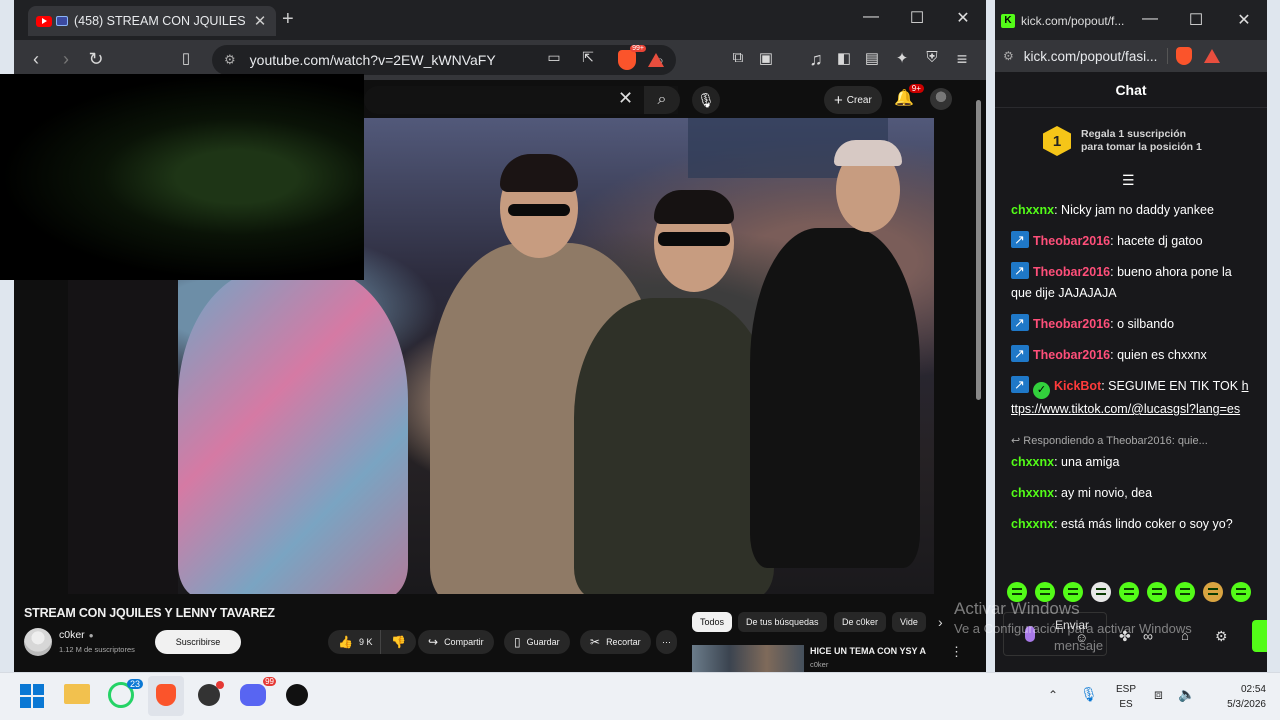 This screenshot has width=1280, height=720. I want to click on menu-icon: ≡, so click(962, 59).